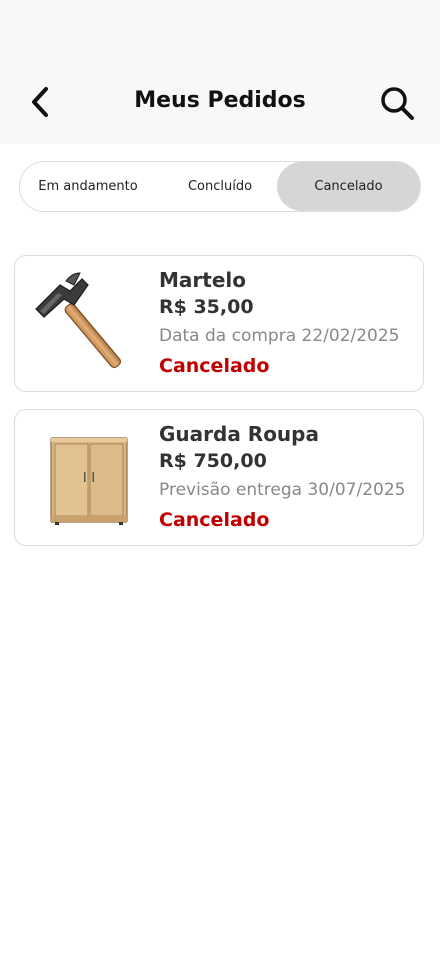 Image resolution: width=440 pixels, height=956 pixels. Describe the element at coordinates (220, 100) in the screenshot. I see `page-title: Meus Pedidos` at that location.